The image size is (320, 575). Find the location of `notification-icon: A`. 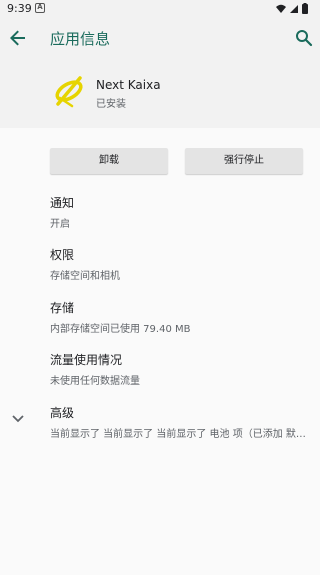

notification-icon: A is located at coordinates (40, 8).